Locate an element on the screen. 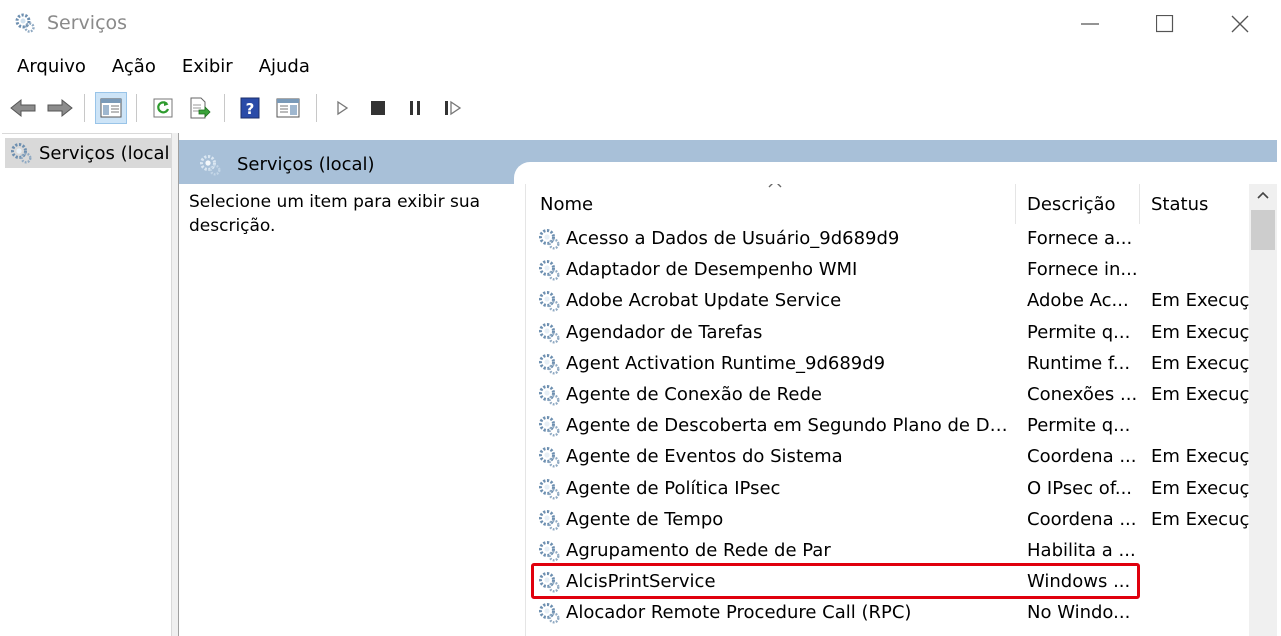  export-list-button is located at coordinates (200, 108).